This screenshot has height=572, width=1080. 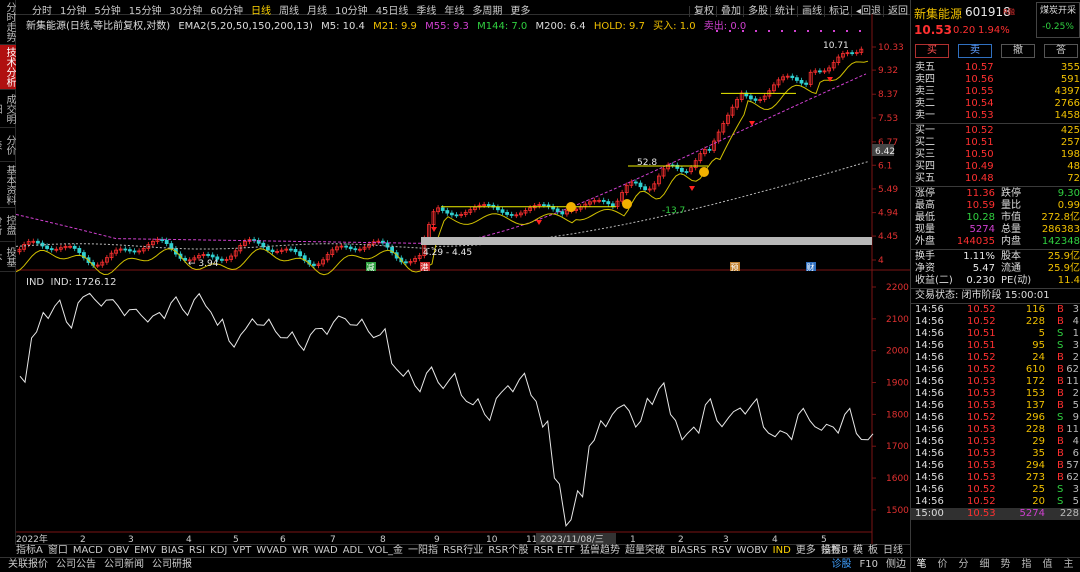 What do you see at coordinates (8, 185) in the screenshot?
I see `left-tab-4: 基本资料` at bounding box center [8, 185].